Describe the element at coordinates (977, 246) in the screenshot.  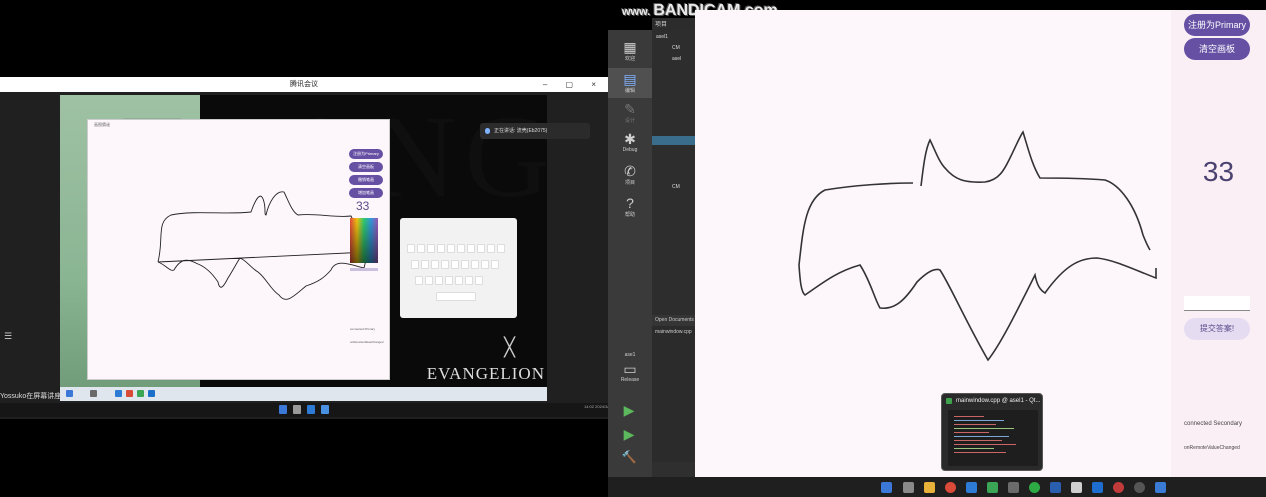
I see `bat-drawing` at that location.